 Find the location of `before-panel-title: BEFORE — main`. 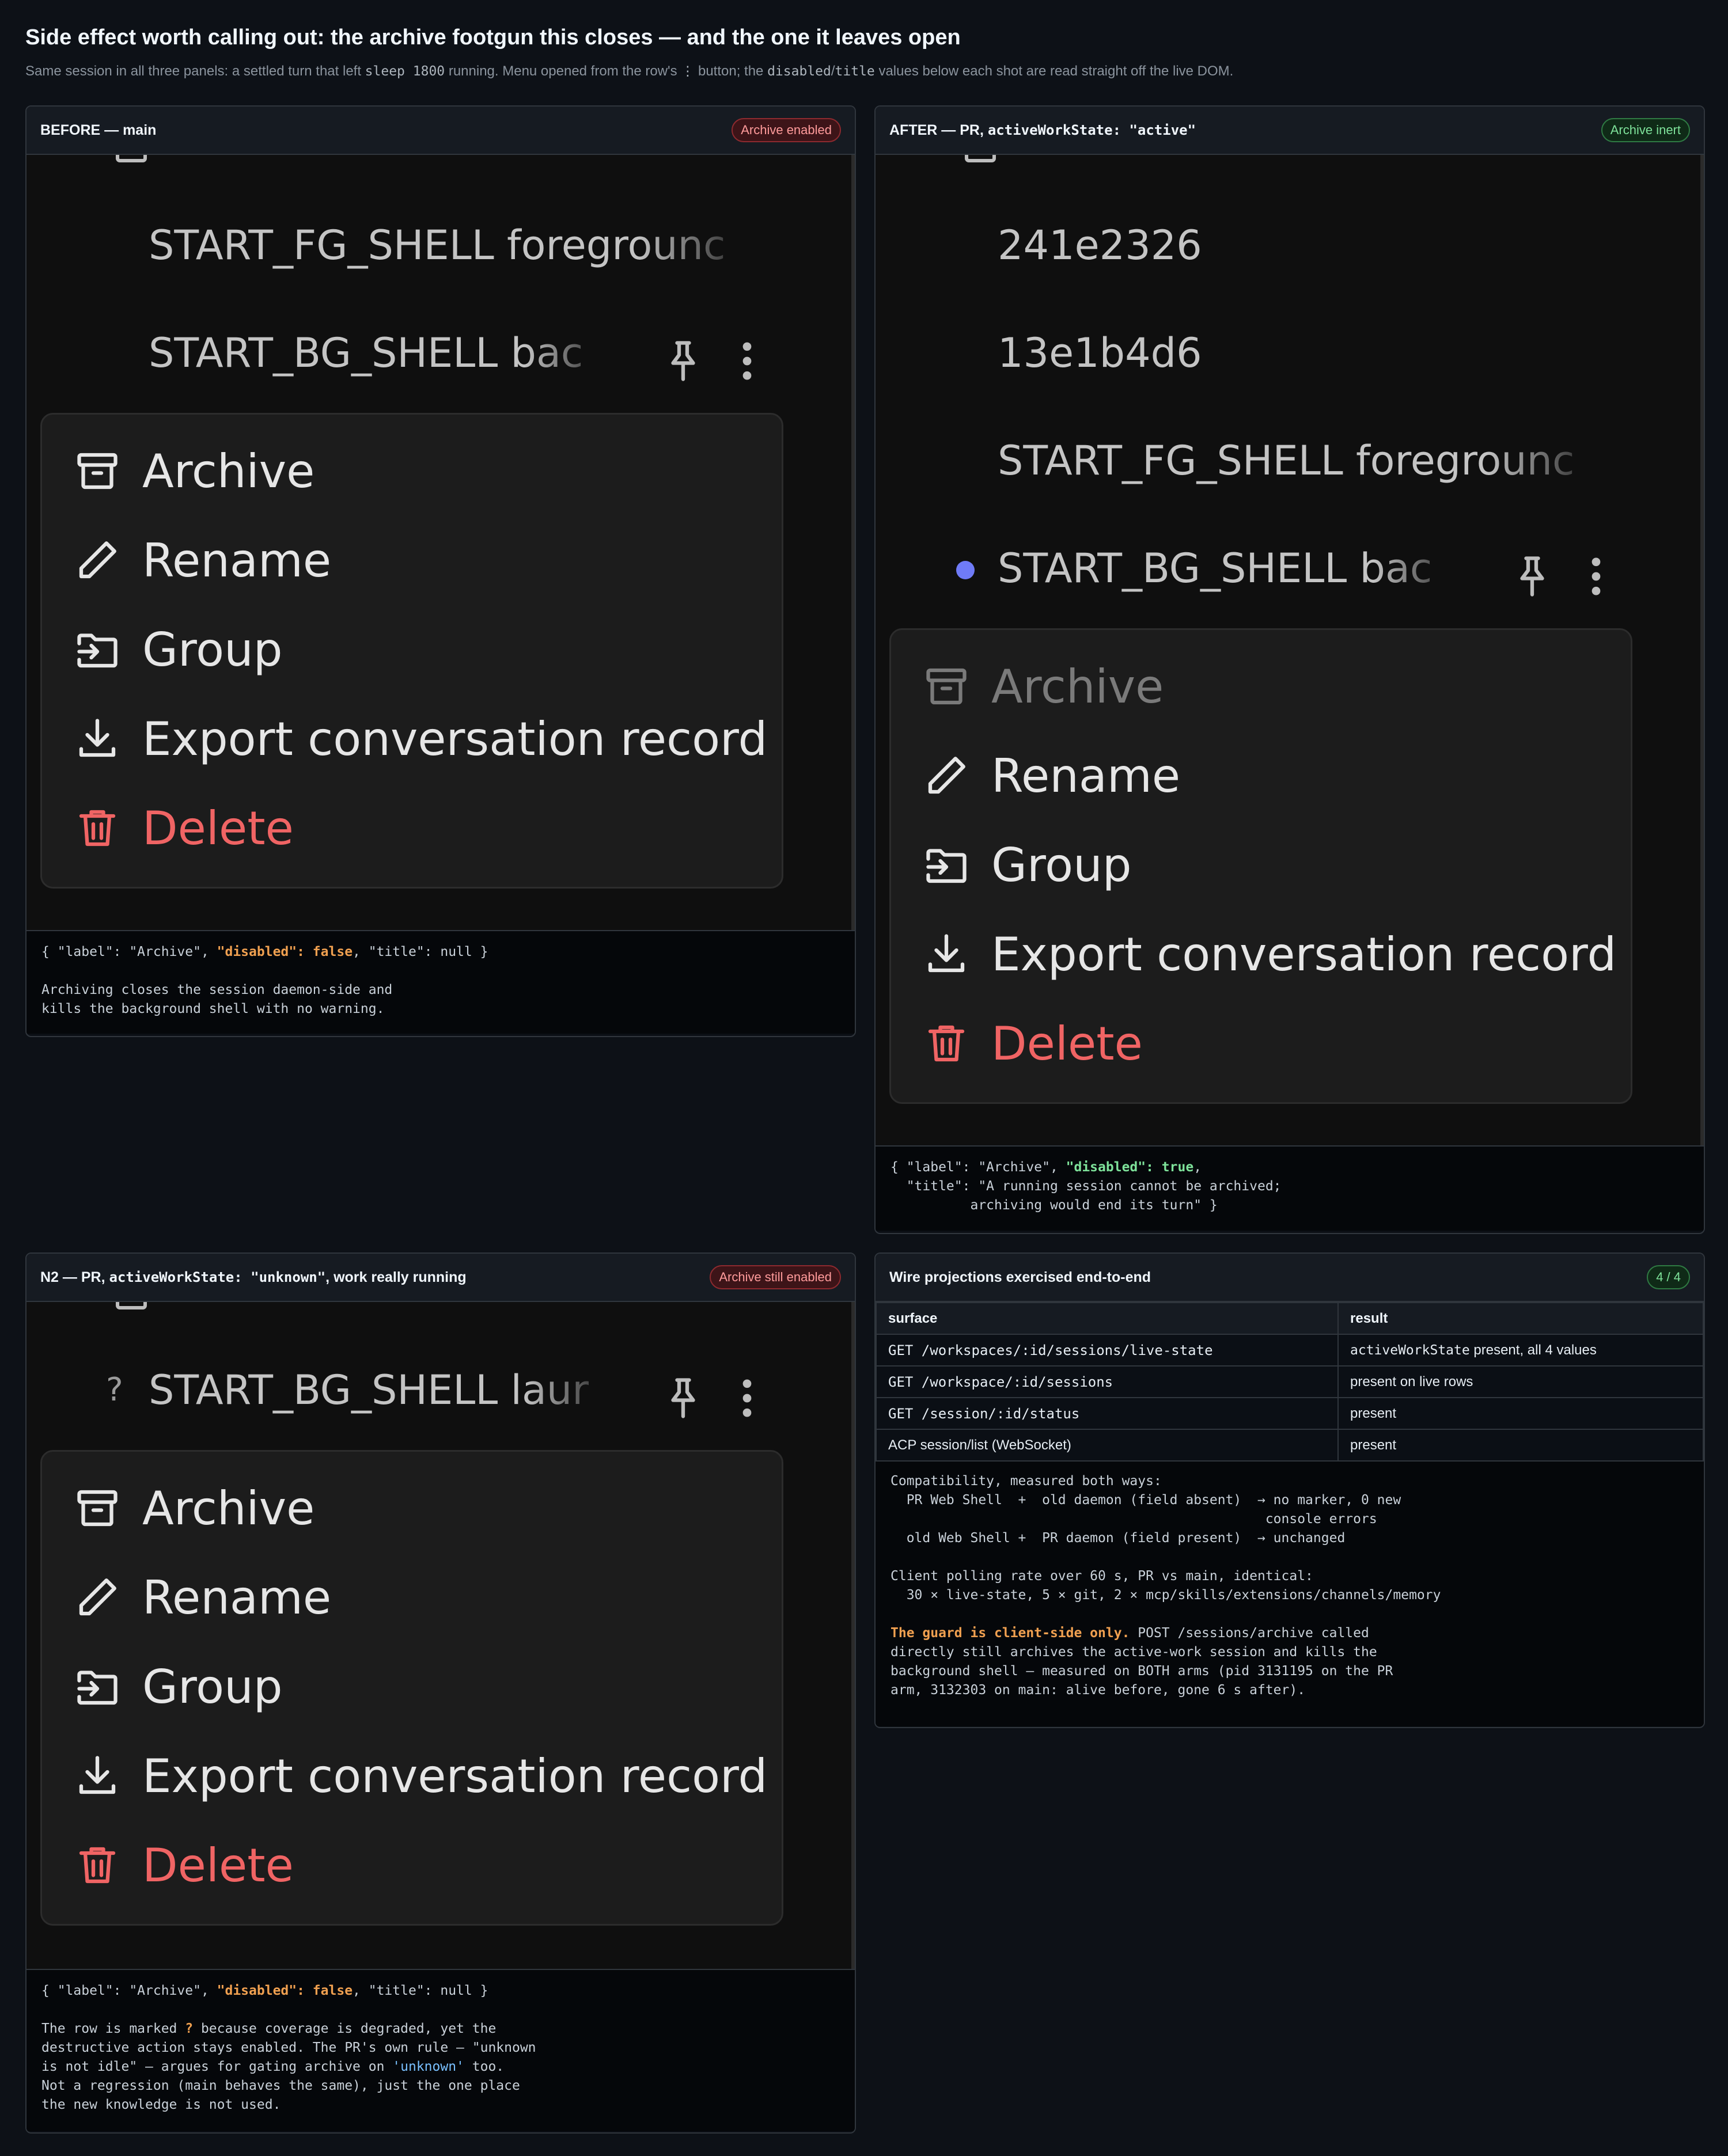

before-panel-title: BEFORE — main is located at coordinates (98, 130).